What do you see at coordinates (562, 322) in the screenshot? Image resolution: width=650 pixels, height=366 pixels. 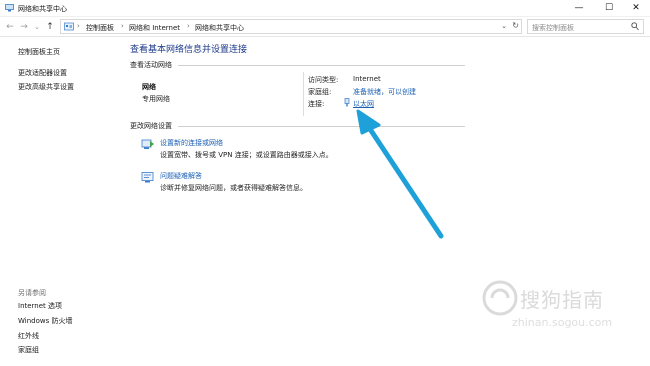 I see `watermark-url: zhinan.sogou.com` at bounding box center [562, 322].